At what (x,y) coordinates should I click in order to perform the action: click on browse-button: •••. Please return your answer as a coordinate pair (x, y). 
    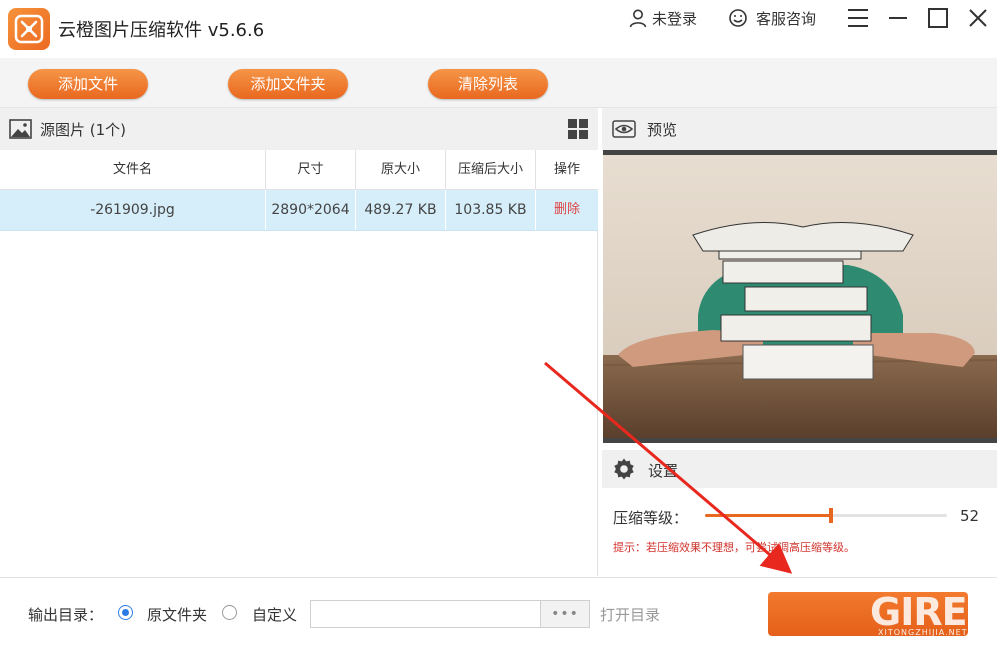
    Looking at the image, I should click on (565, 614).